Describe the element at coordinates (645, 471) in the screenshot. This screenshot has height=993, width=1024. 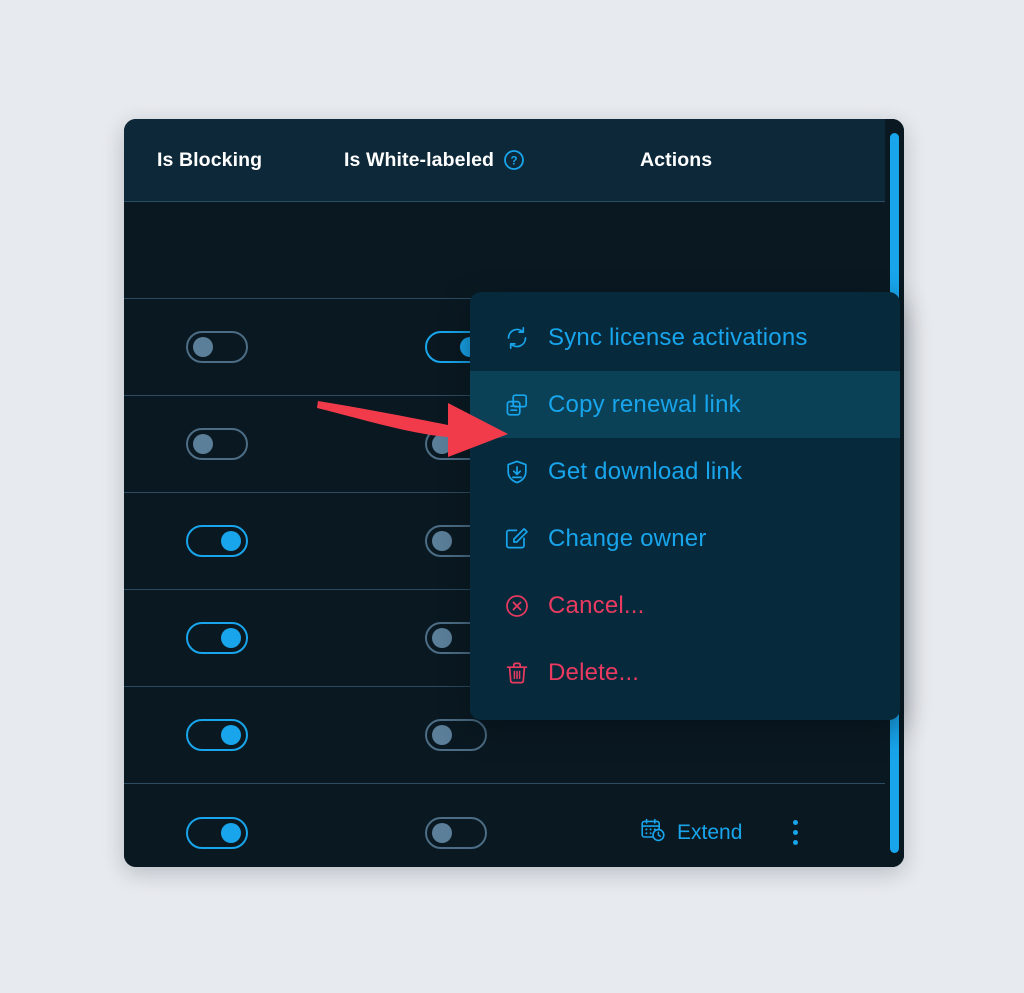
I see `menu-item-label: Get download link` at that location.